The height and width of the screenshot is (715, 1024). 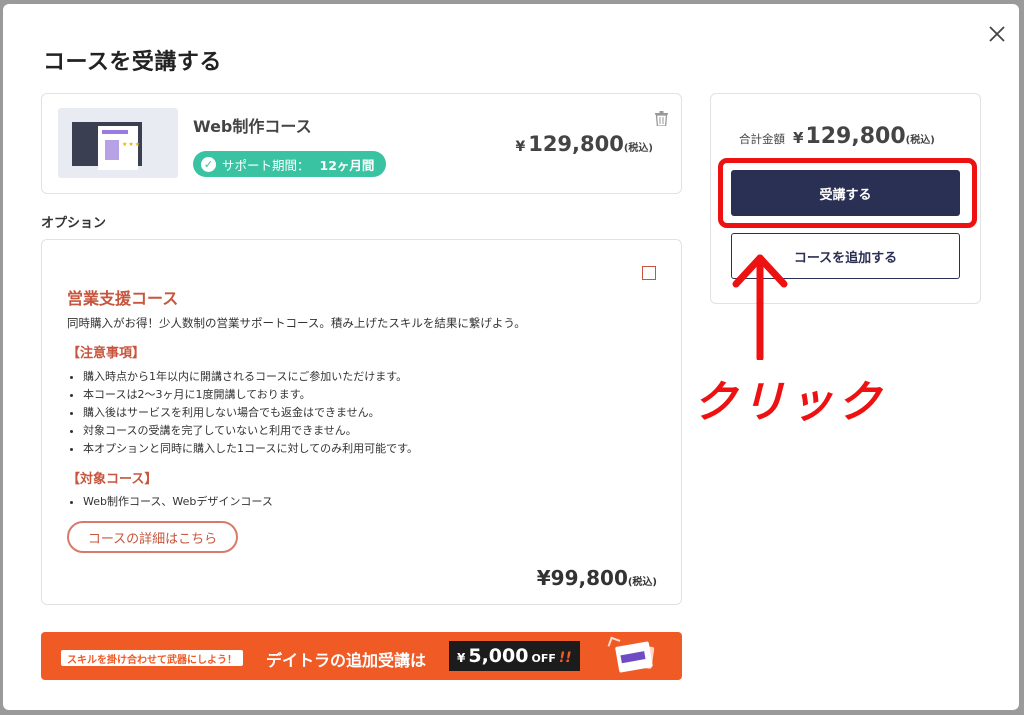 I want to click on course-detail-button: コースの詳細はこちら, so click(x=152, y=537).